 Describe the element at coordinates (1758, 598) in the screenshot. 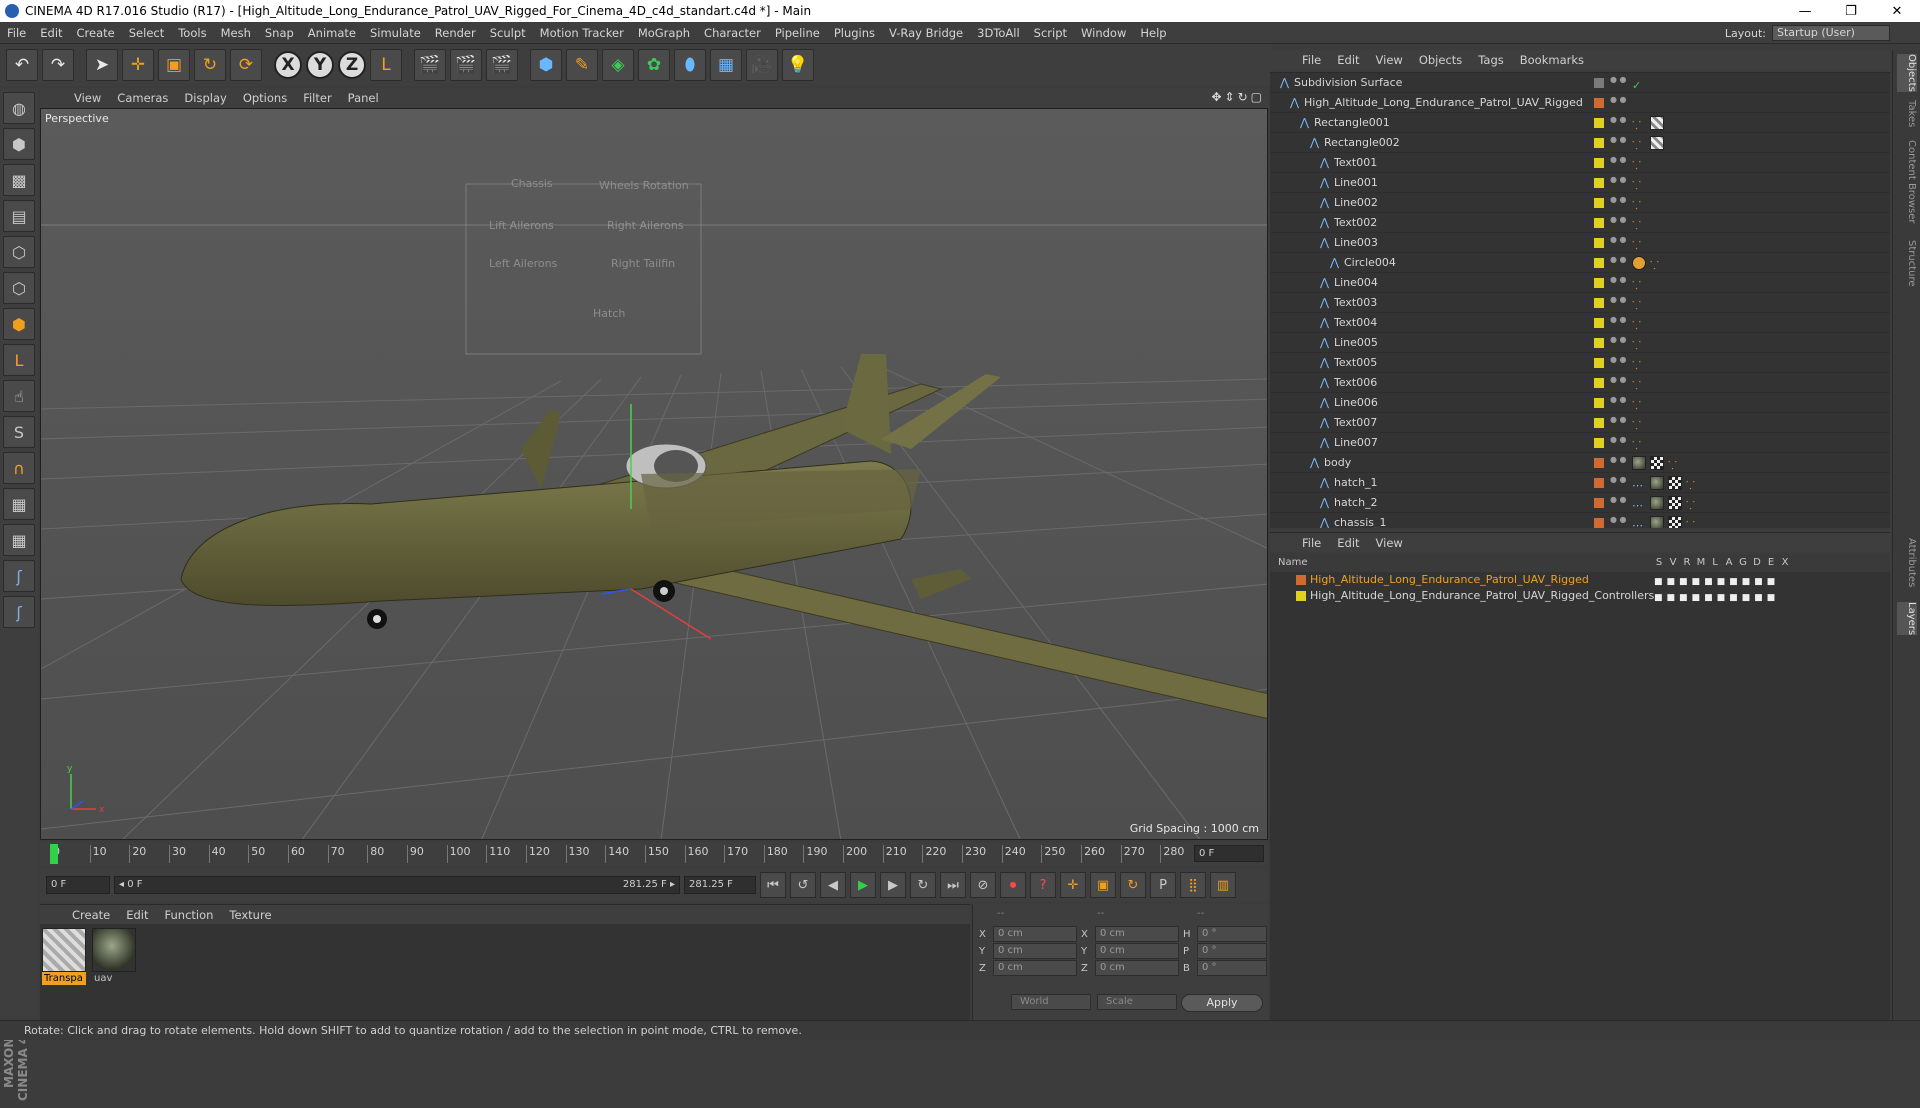

I see `expression-icon: ■` at that location.